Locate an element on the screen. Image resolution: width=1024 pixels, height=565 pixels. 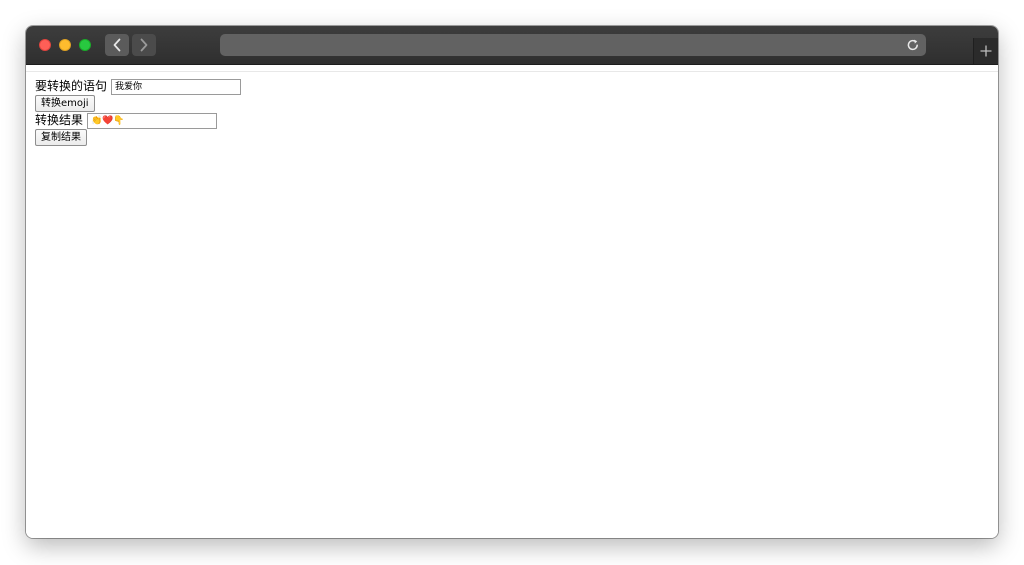
chevron-right-icon is located at coordinates (144, 45).